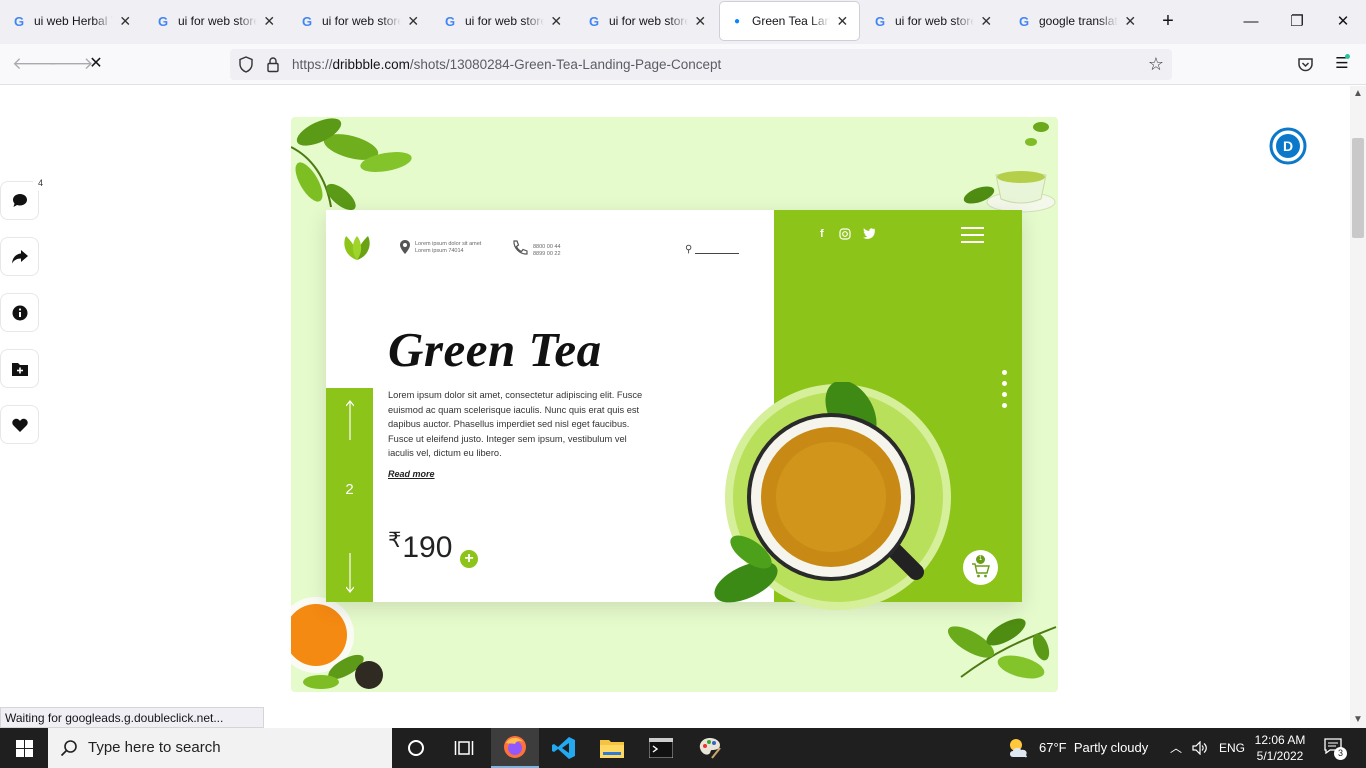 The image size is (1366, 768). Describe the element at coordinates (789, 21) in the screenshot. I see `tab-active: ● Green Tea Landi ✕` at that location.